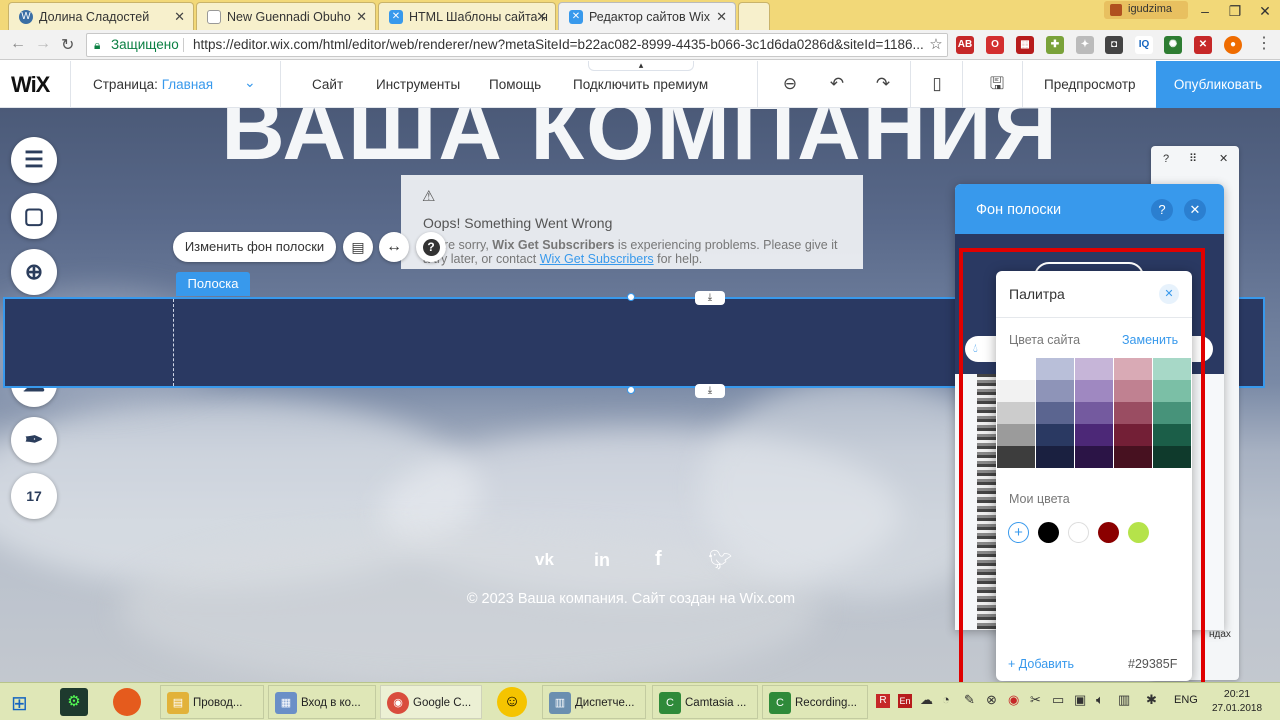  What do you see at coordinates (1205, 11) in the screenshot?
I see `minimize-button: –` at bounding box center [1205, 11].